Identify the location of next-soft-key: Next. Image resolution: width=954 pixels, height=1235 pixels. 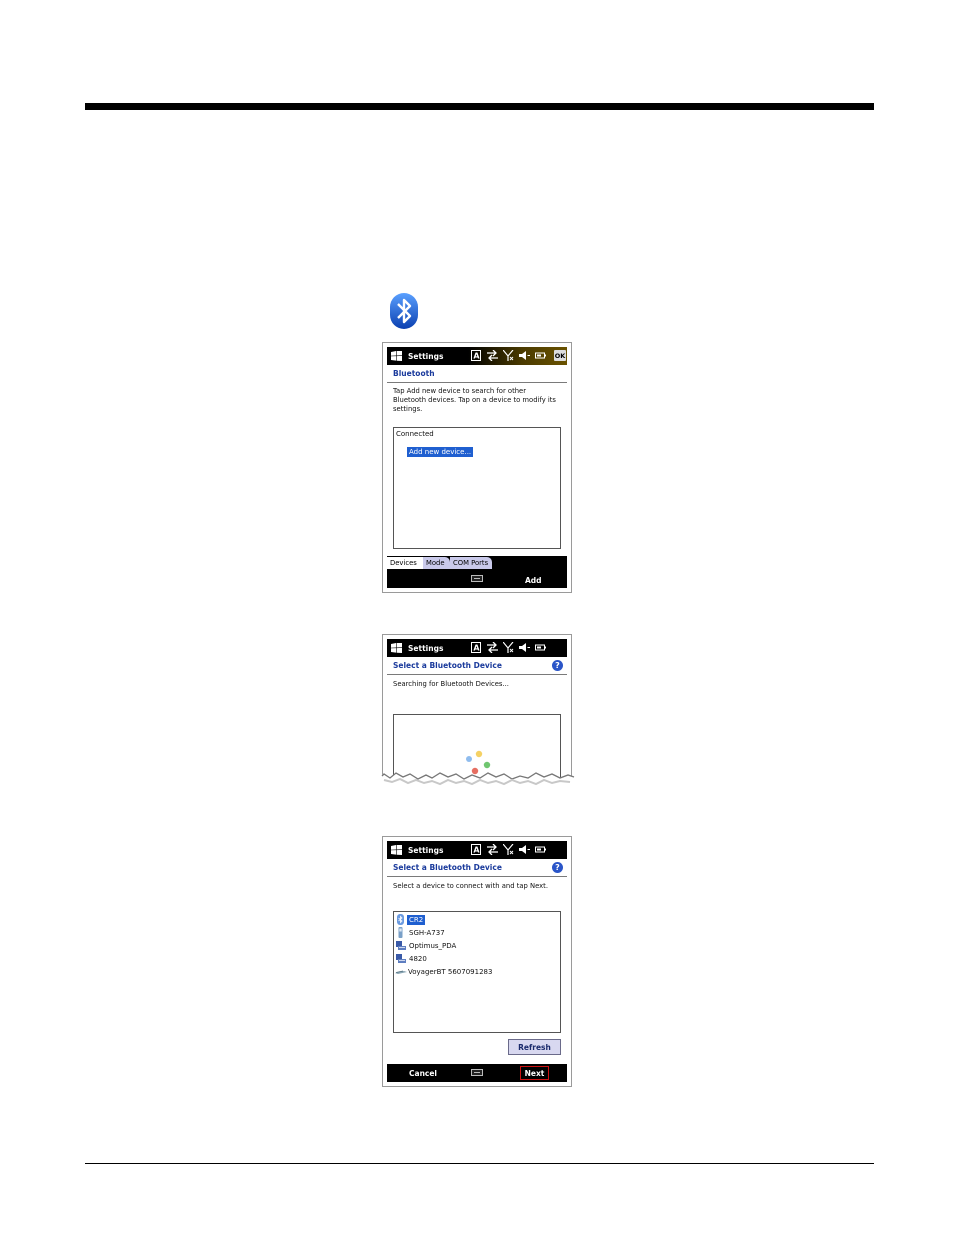
(534, 1073).